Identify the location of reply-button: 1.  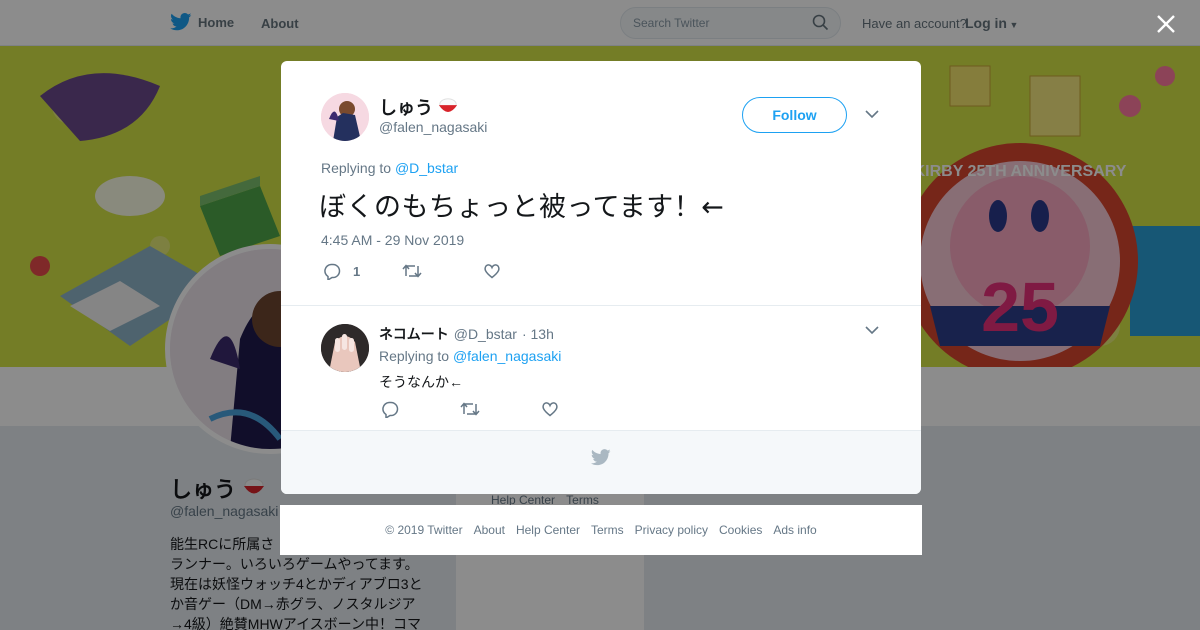
(341, 271).